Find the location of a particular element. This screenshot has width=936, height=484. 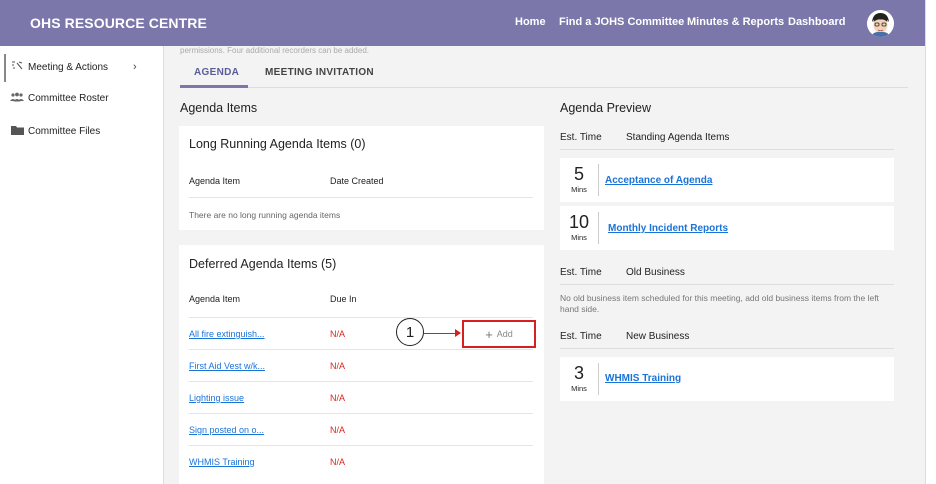

sidebar-item-committee-roster: Committee Roster is located at coordinates (59, 98).